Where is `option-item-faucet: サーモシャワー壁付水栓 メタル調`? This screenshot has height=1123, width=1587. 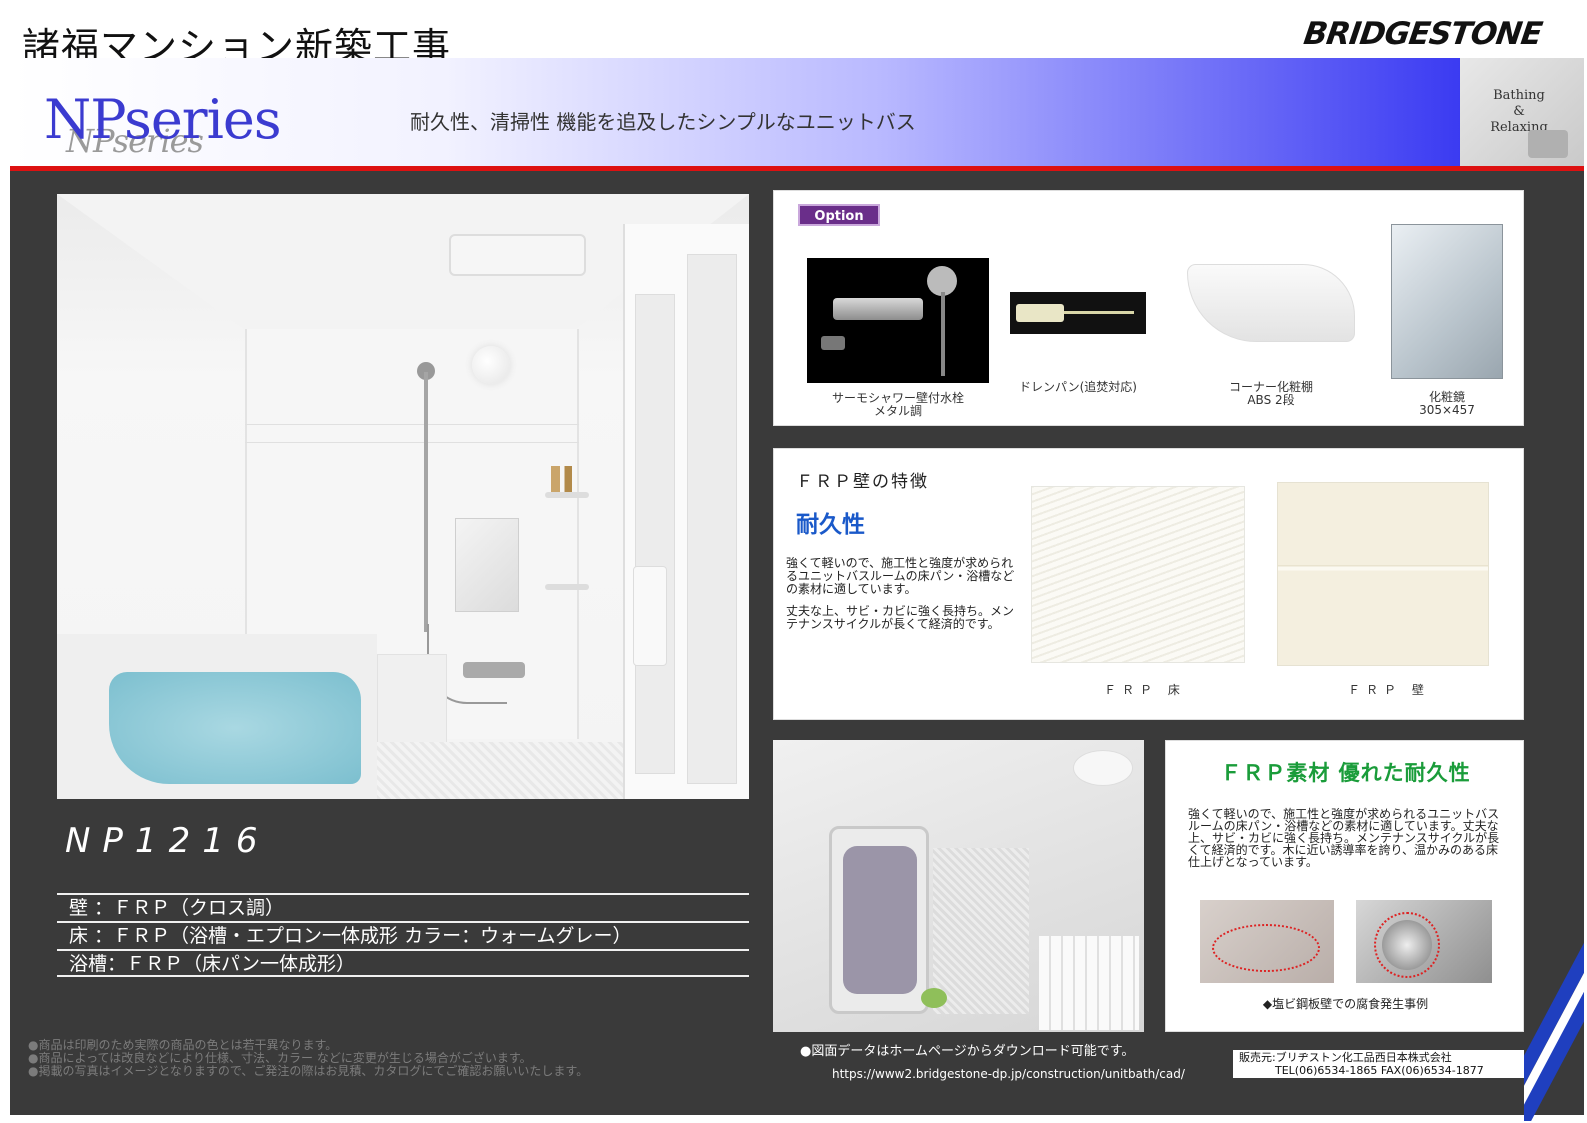
option-item-faucet: サーモシャワー壁付水栓 メタル調 is located at coordinates (898, 405).